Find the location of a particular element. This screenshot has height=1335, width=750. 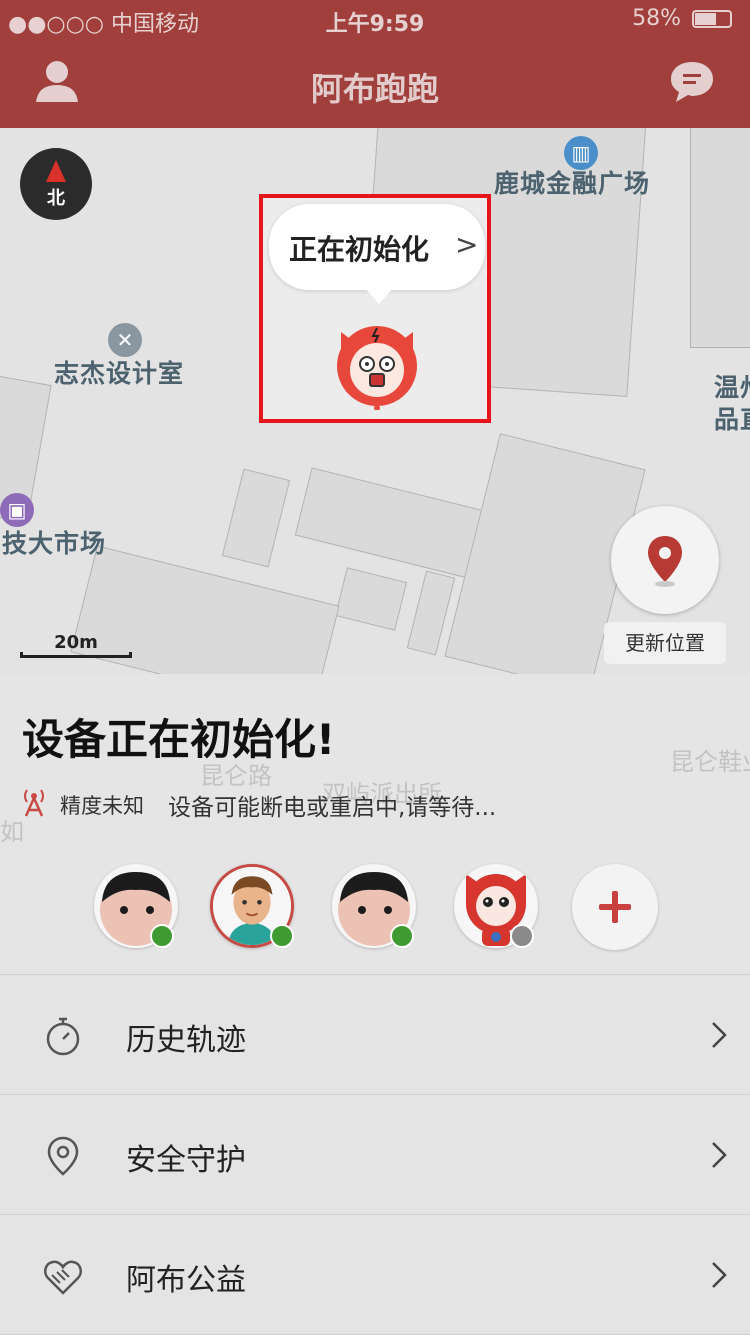

status-bar: ●●○○○ 中国移动 上午9:59 58% is located at coordinates (375, 20).